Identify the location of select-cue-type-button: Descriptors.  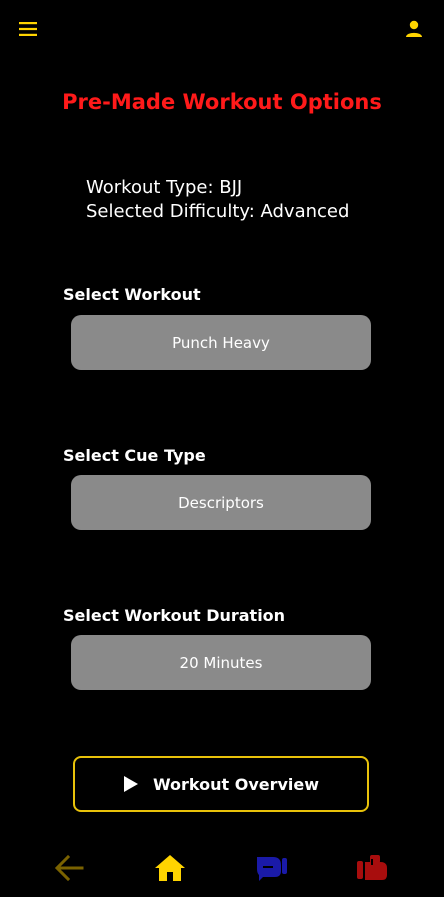
(221, 502).